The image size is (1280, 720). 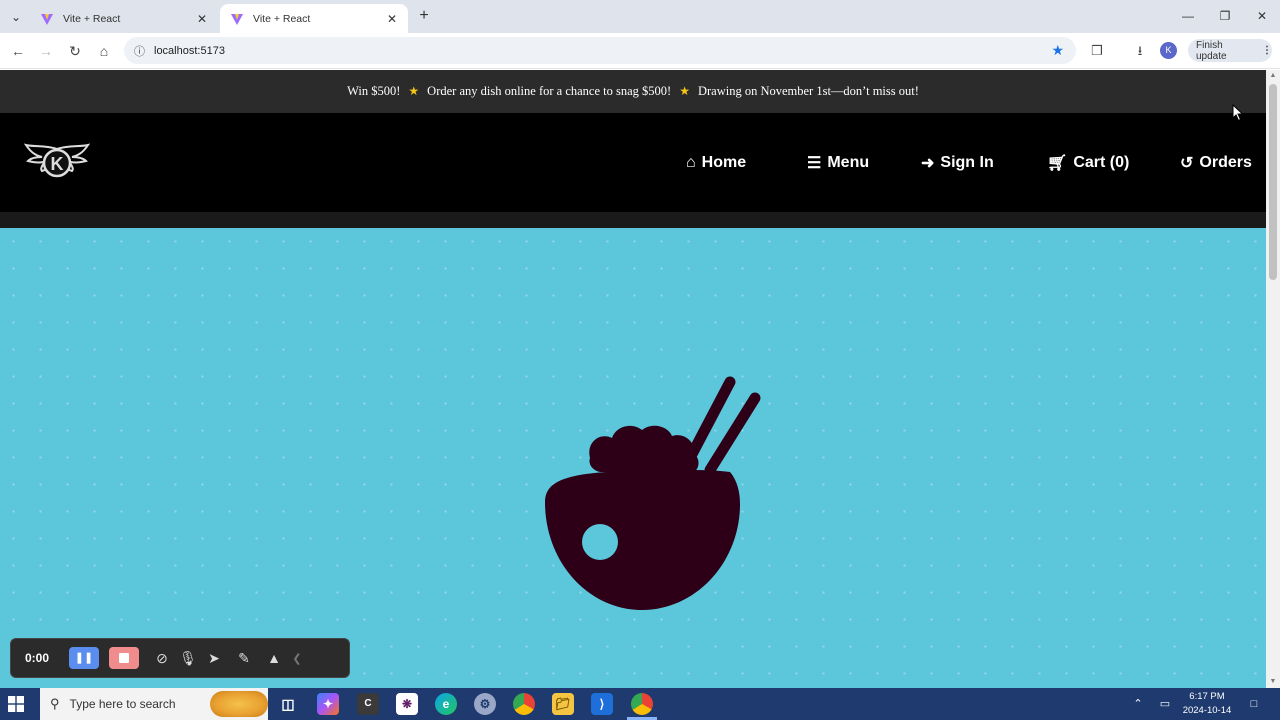 I want to click on search-icon: ⚲, so click(x=55, y=703).